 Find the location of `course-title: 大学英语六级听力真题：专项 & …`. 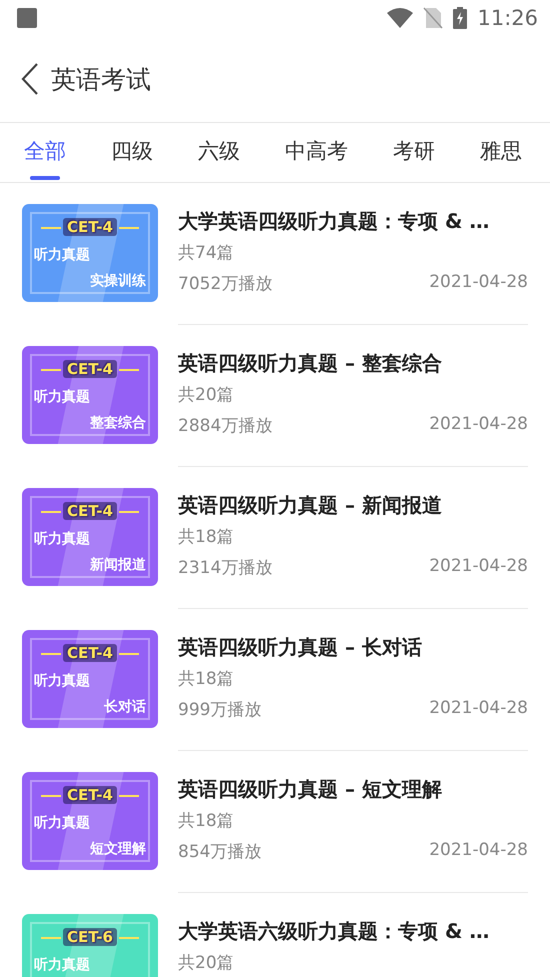

course-title: 大学英语六级听力真题：专项 & … is located at coordinates (353, 931).